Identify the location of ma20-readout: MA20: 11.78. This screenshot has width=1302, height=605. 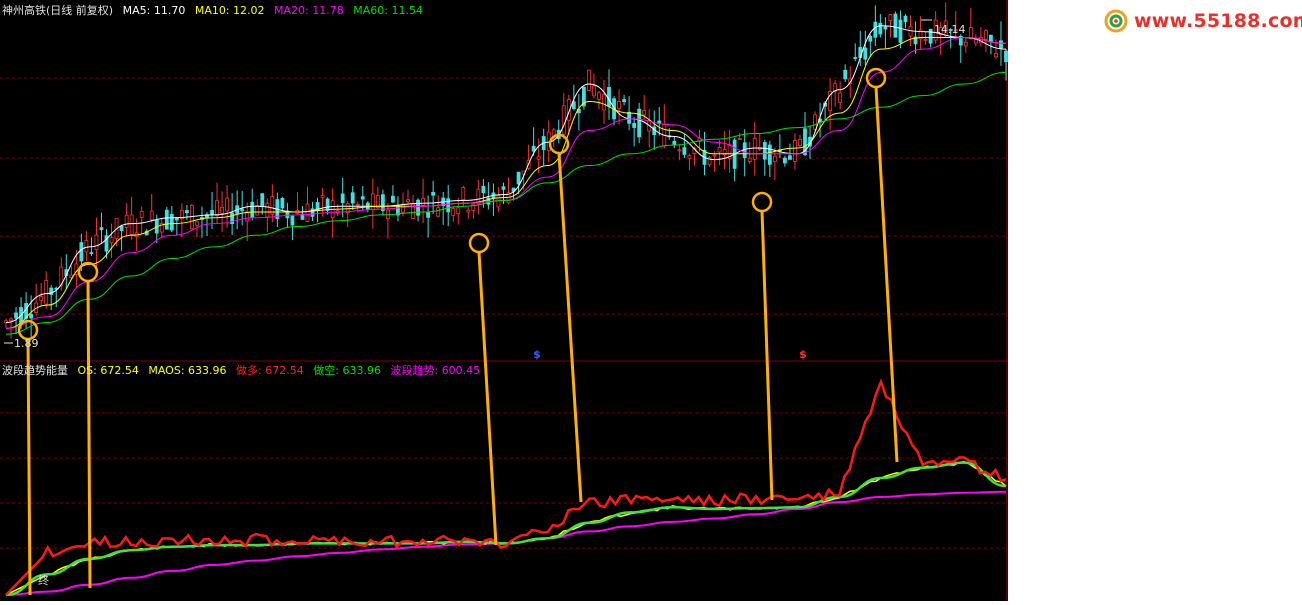
(309, 10).